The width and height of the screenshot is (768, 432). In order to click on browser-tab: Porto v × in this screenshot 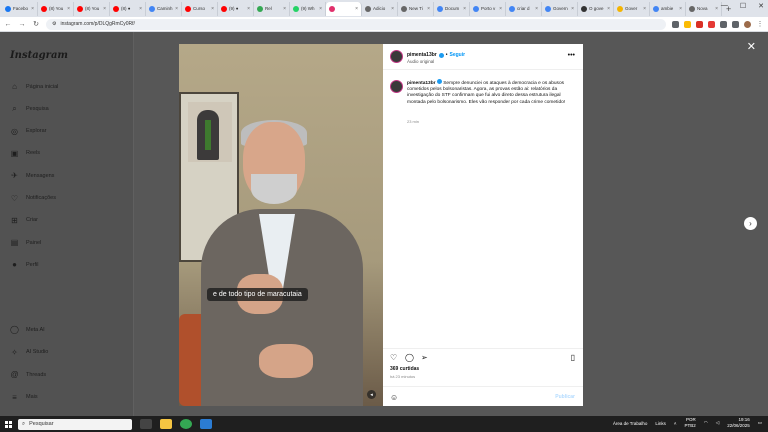, I will do `click(488, 8)`.